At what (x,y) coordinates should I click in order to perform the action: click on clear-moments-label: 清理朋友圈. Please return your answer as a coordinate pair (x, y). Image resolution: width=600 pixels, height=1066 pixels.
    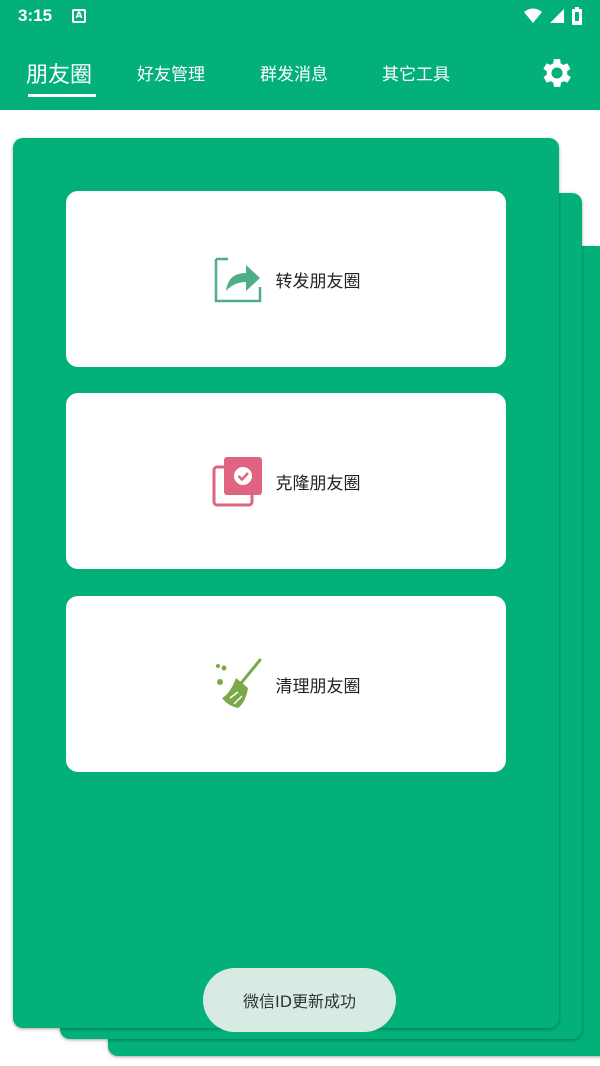
    Looking at the image, I should click on (318, 686).